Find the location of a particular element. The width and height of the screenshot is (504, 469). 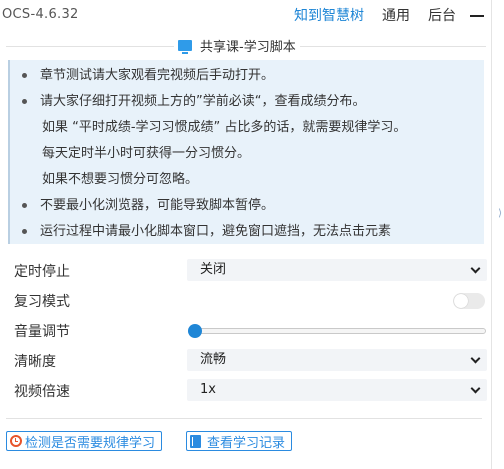

setting-speed: 视频倍速 1x is located at coordinates (249, 391).